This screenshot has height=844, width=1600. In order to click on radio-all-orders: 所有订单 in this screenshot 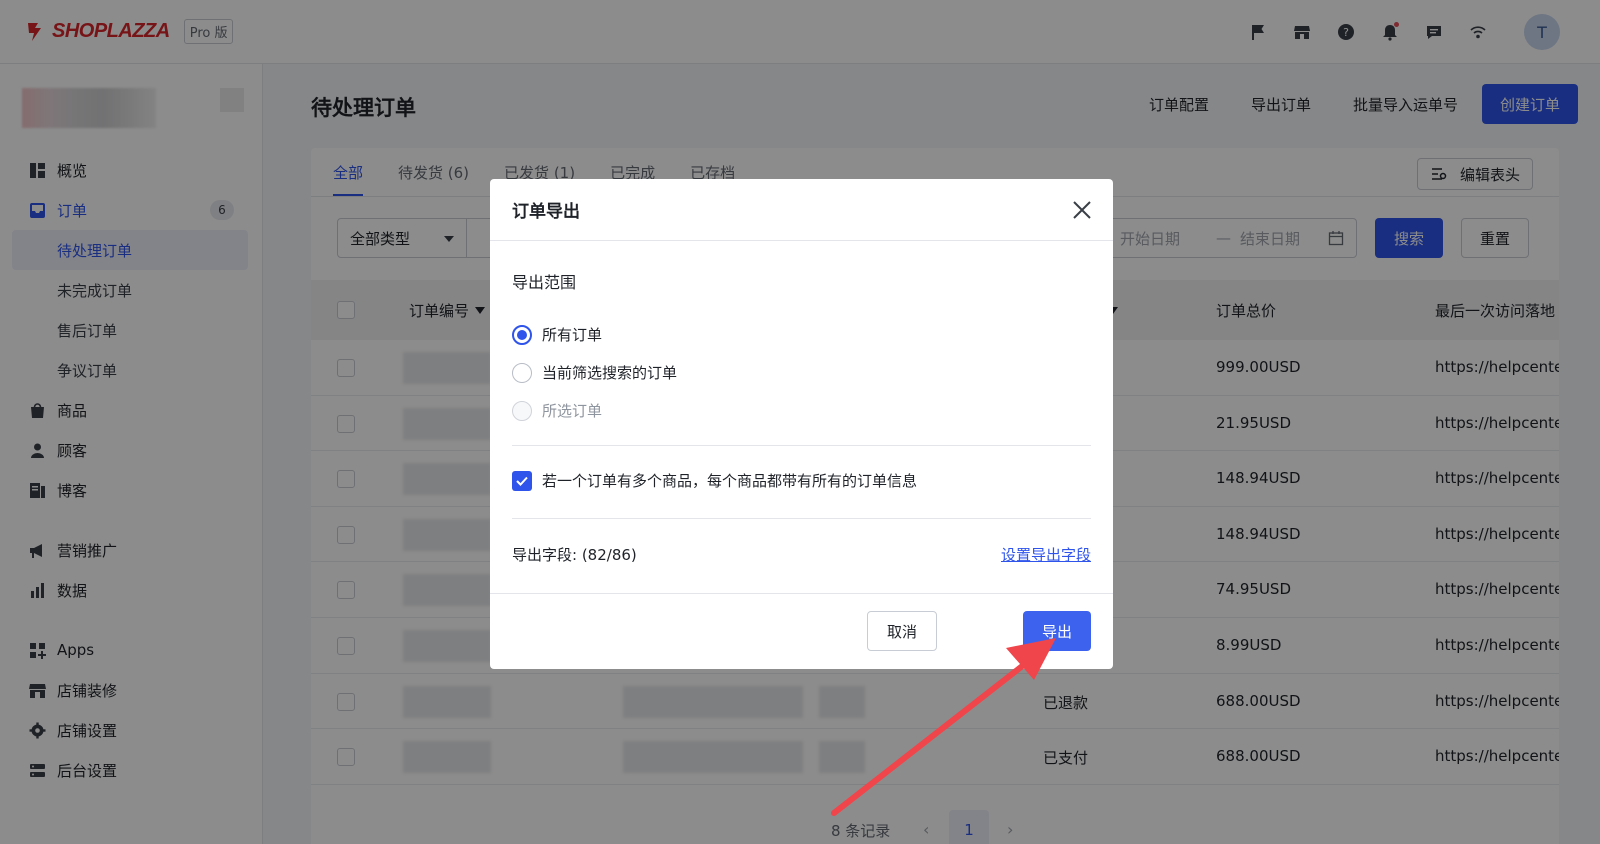, I will do `click(557, 334)`.